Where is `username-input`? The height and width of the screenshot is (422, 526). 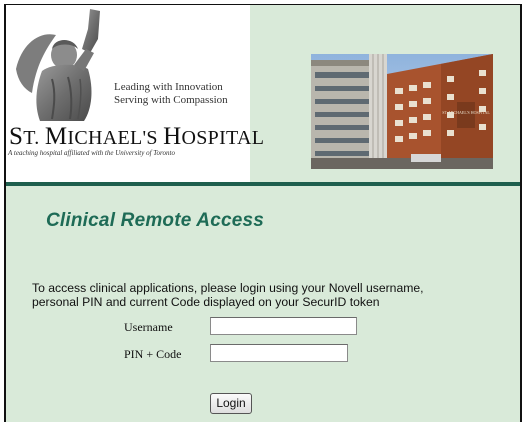 username-input is located at coordinates (283, 326).